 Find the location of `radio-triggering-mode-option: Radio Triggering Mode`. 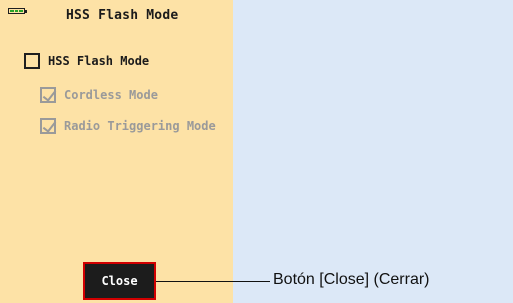

radio-triggering-mode-option: Radio Triggering Mode is located at coordinates (128, 126).